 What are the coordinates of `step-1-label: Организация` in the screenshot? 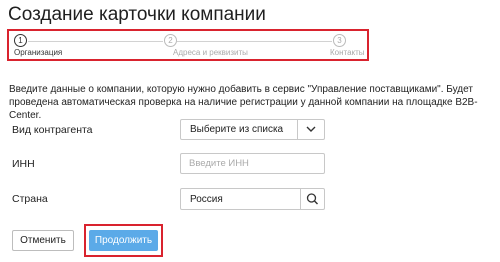 It's located at (38, 52).